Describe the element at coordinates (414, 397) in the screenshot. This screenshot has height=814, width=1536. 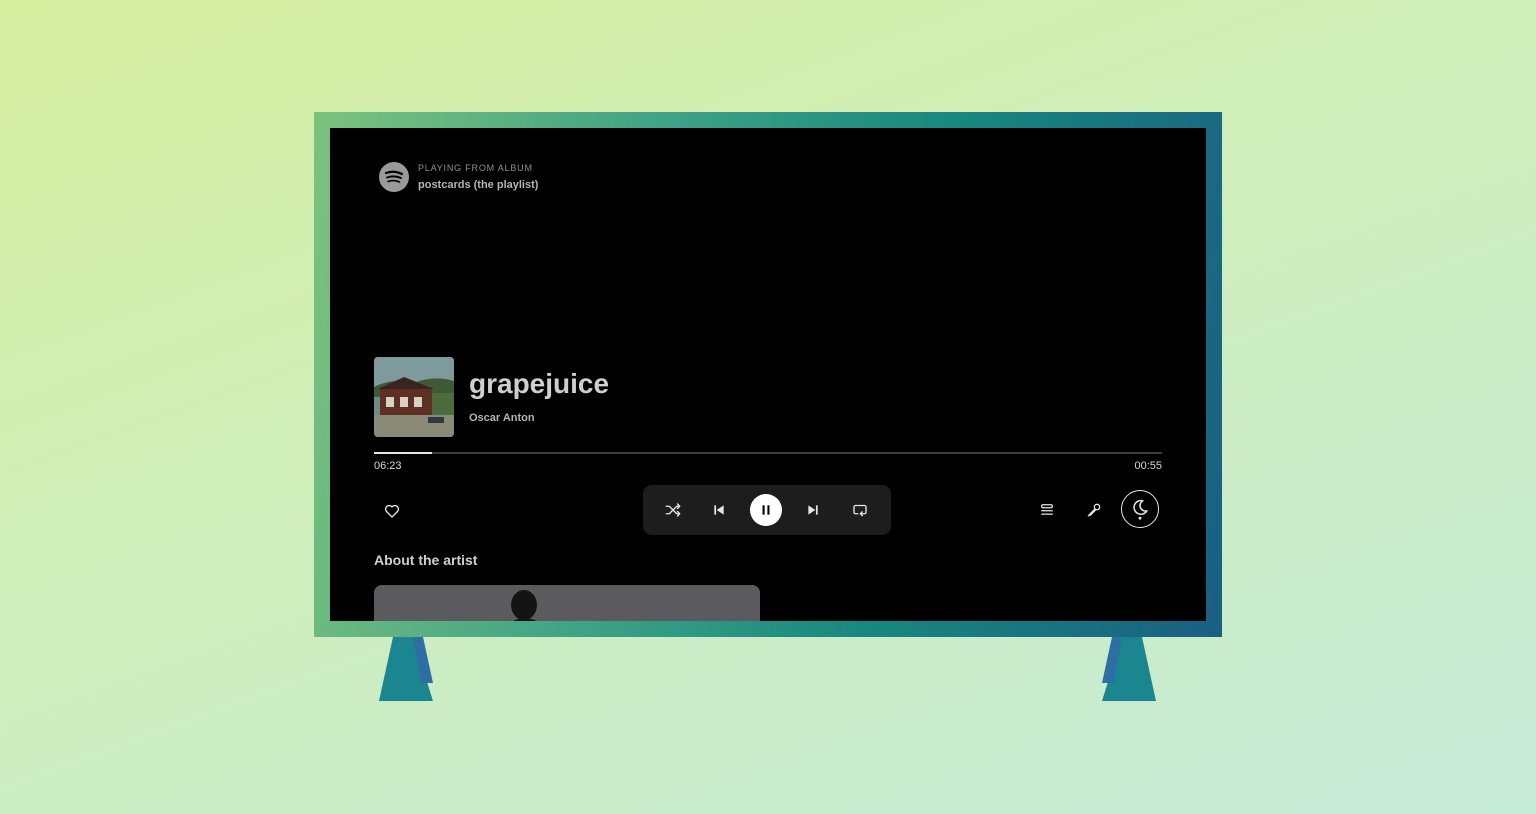
I see `album-cover` at that location.